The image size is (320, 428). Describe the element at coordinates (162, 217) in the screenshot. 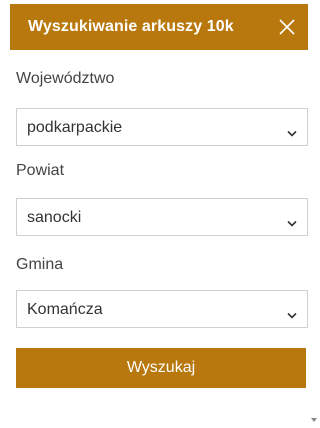

I see `county-select: sanocki` at that location.